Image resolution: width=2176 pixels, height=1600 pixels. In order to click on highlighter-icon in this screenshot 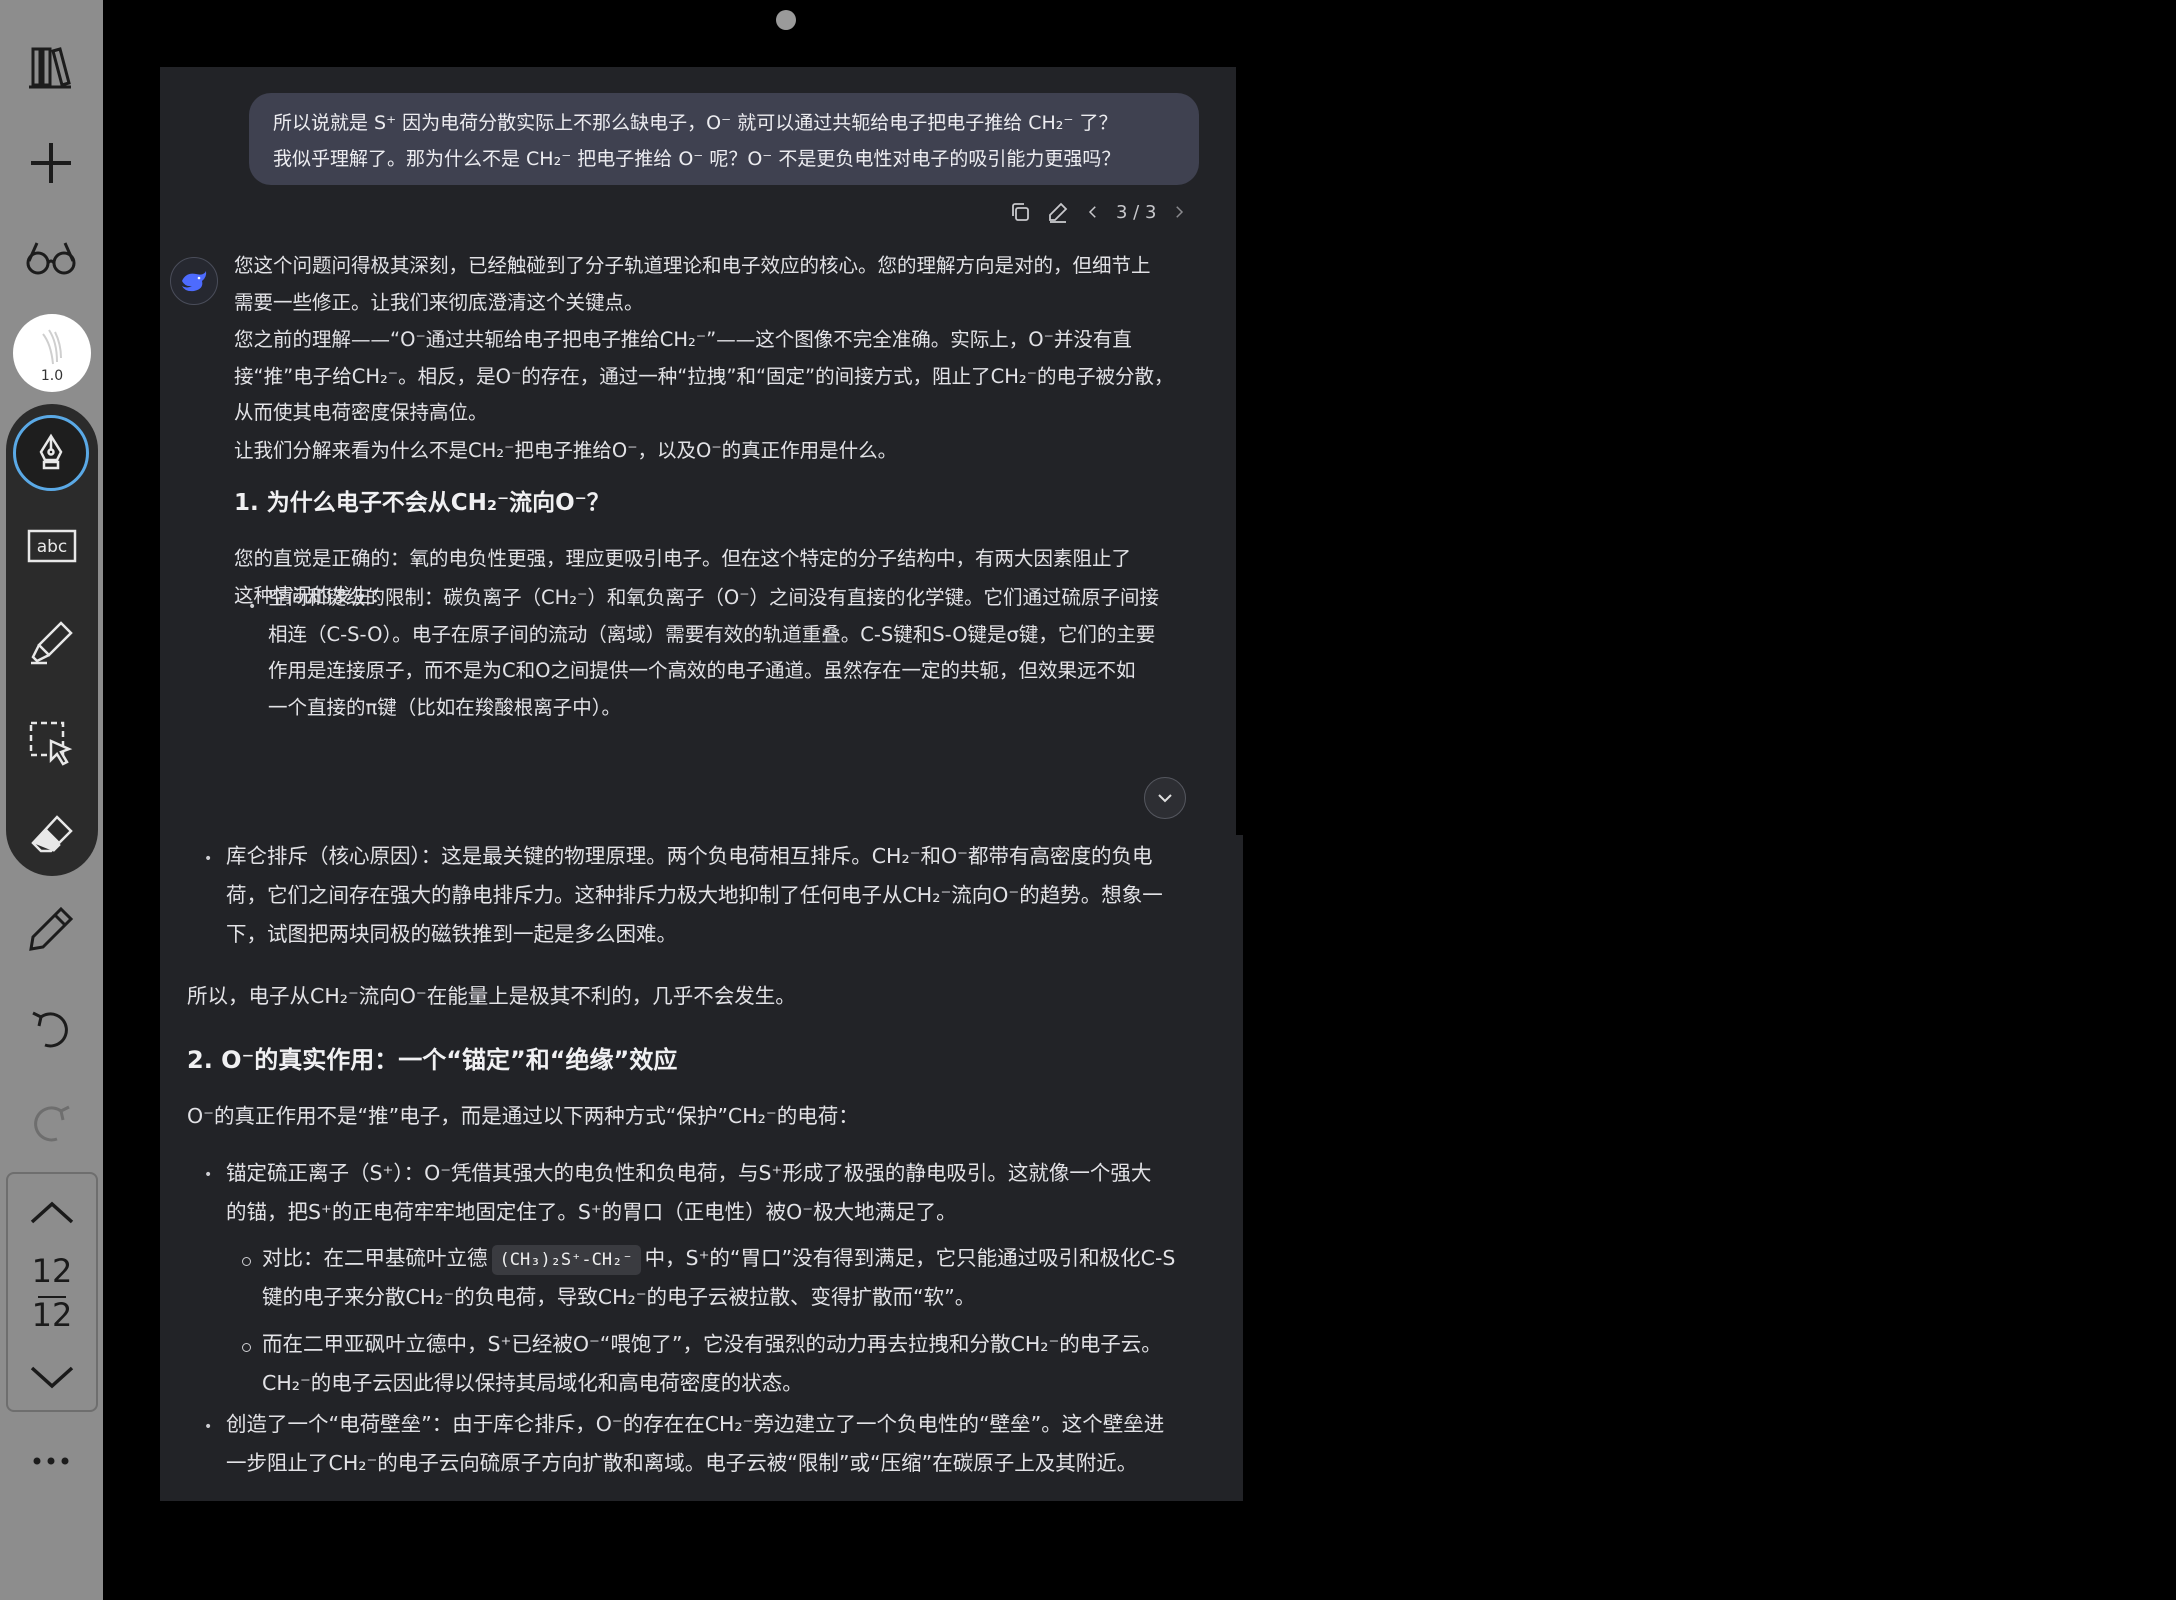, I will do `click(52, 643)`.